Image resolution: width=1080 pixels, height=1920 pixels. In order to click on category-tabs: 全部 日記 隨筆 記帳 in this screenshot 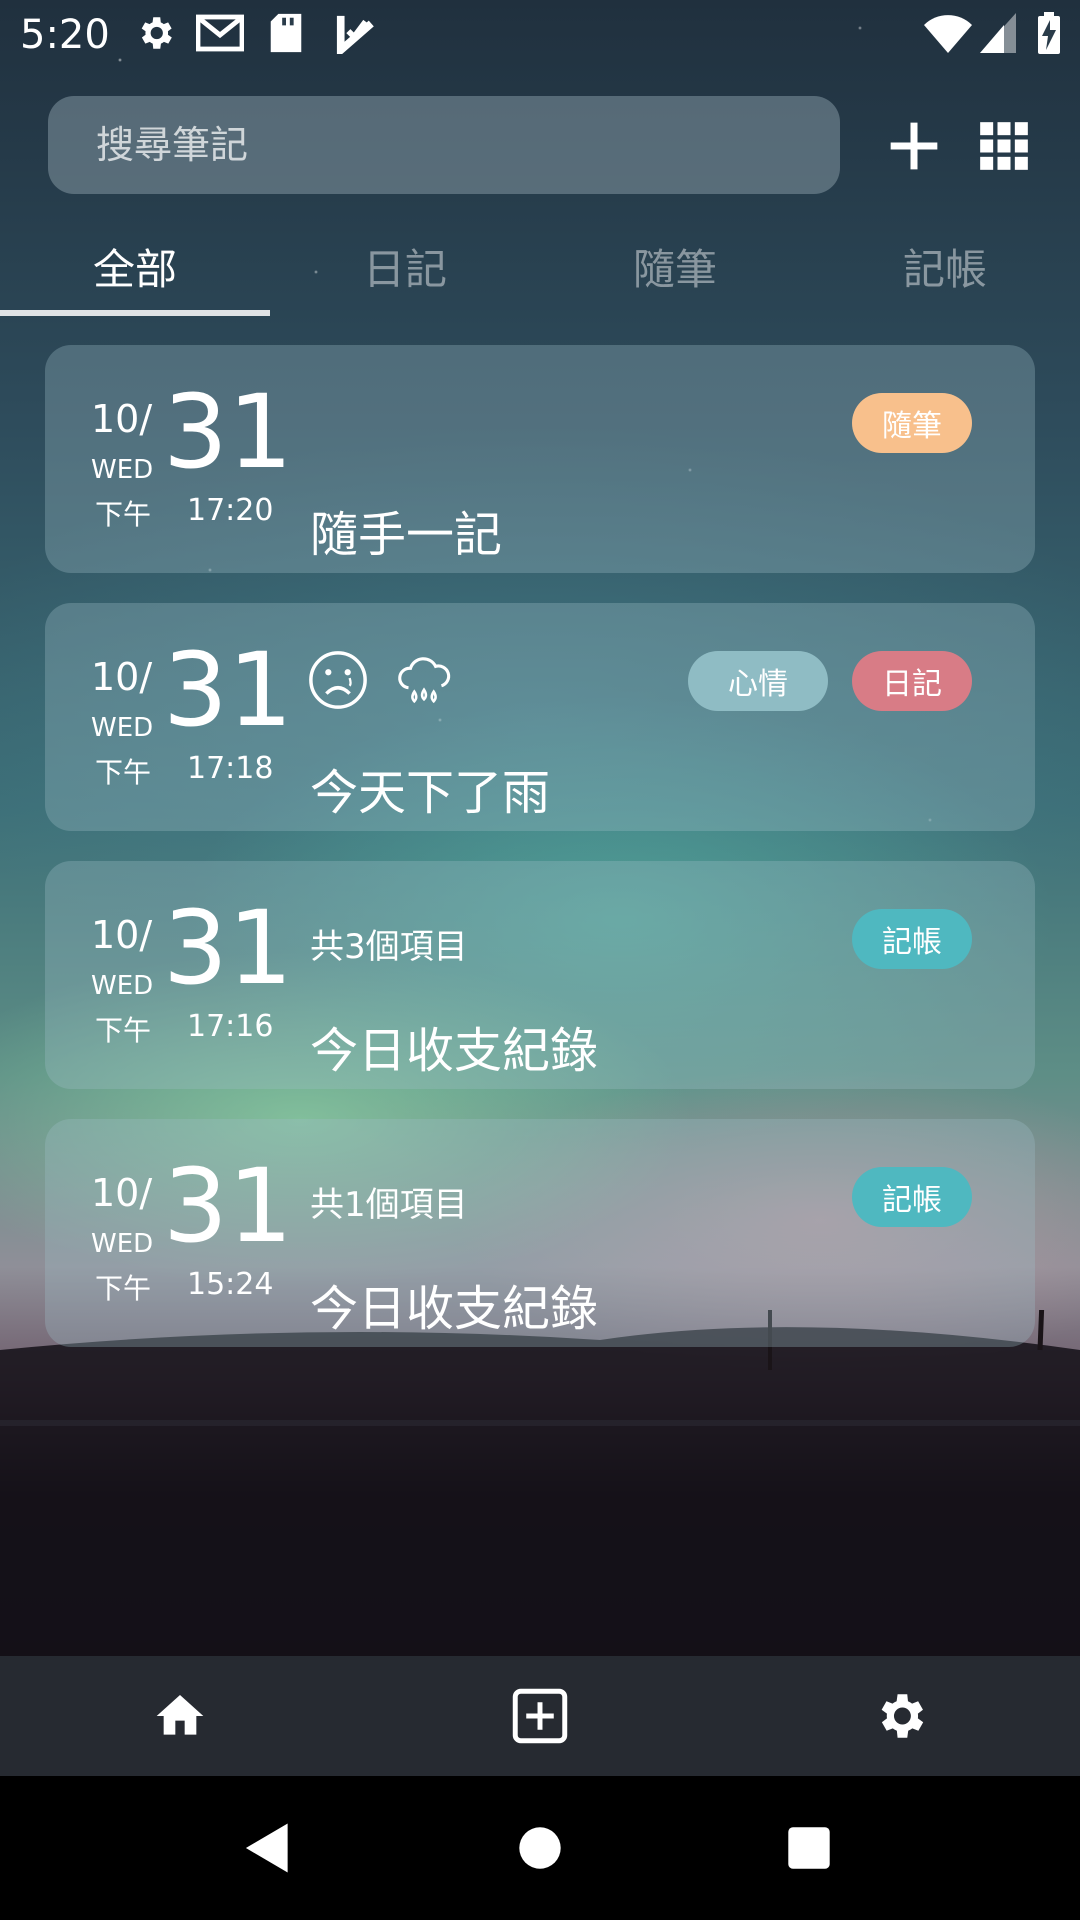, I will do `click(540, 276)`.